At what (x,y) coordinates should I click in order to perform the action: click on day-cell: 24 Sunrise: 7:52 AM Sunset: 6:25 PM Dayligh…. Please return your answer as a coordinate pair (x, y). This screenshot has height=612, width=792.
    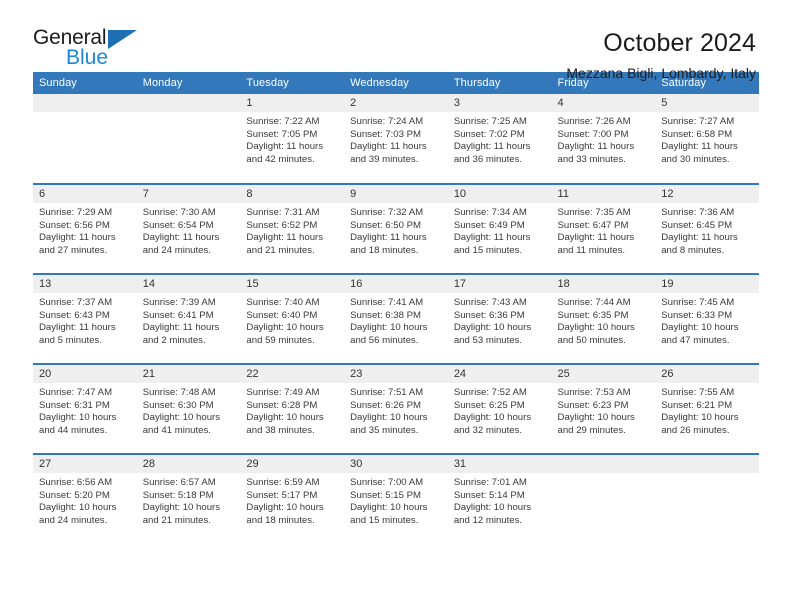
    Looking at the image, I should click on (499, 408).